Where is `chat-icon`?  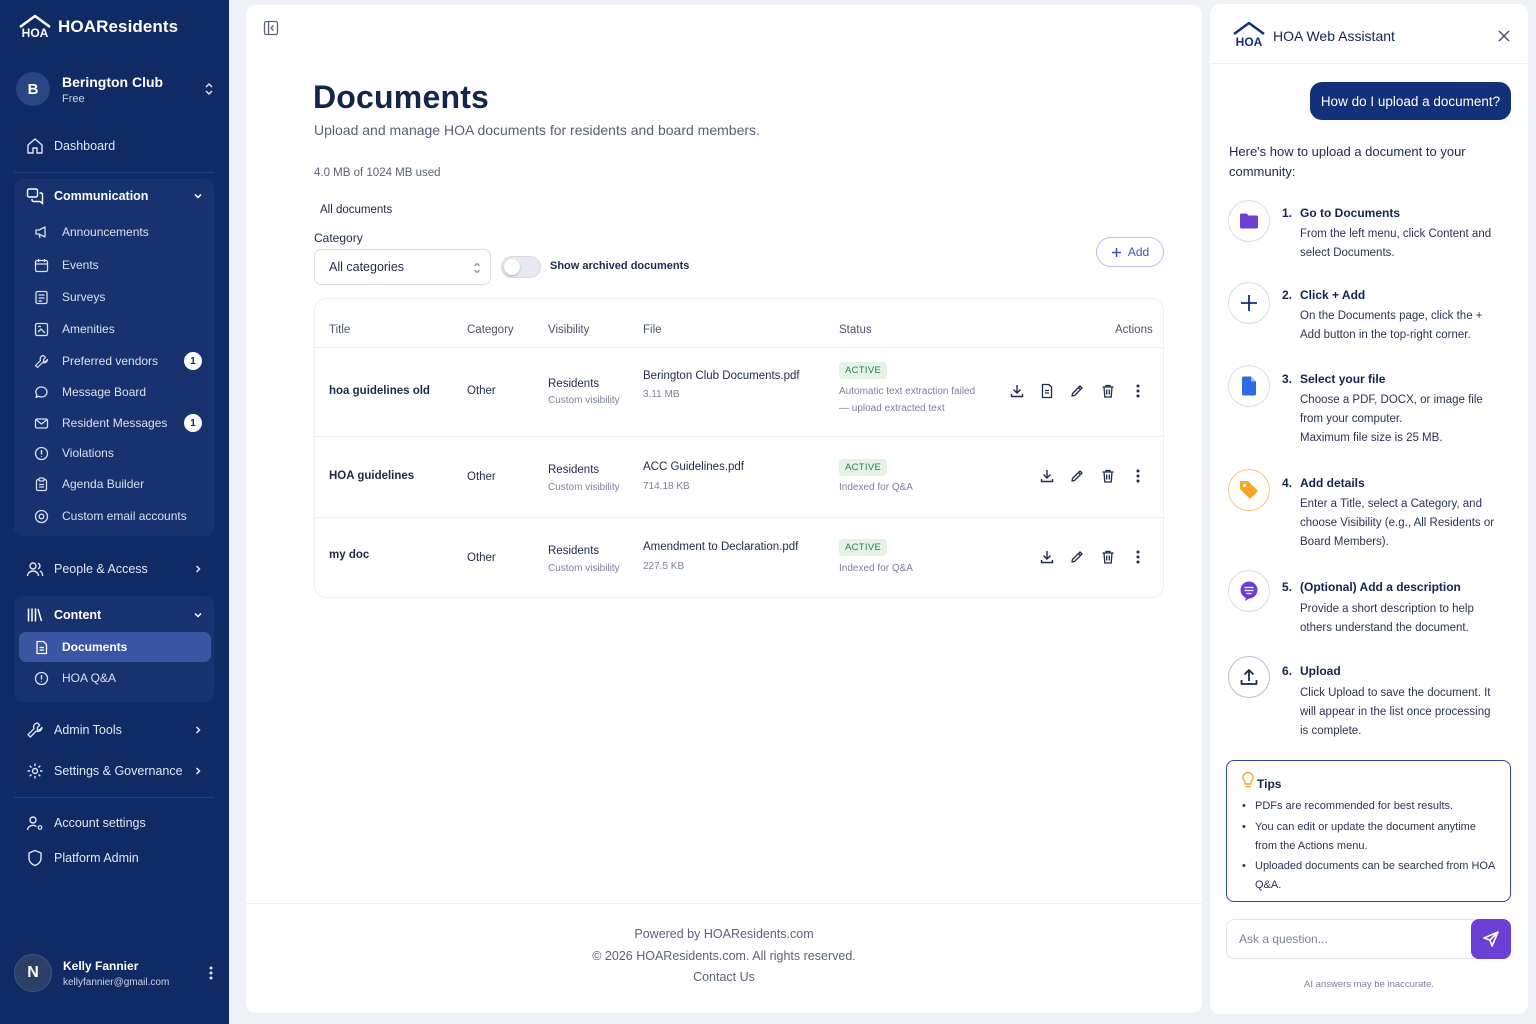 chat-icon is located at coordinates (41, 392).